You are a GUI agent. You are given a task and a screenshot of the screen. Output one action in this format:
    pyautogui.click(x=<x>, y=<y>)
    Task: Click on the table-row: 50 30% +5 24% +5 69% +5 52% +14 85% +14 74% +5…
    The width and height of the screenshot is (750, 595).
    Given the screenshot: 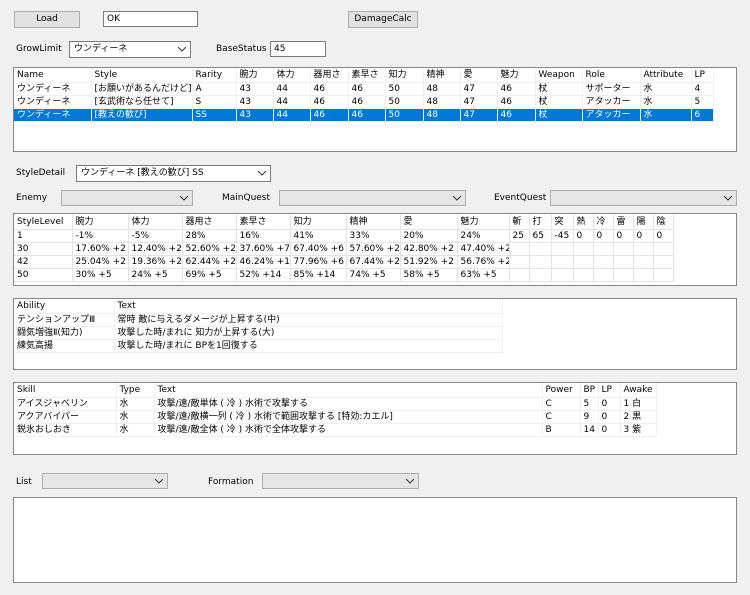 What is the action you would take?
    pyautogui.click(x=344, y=275)
    